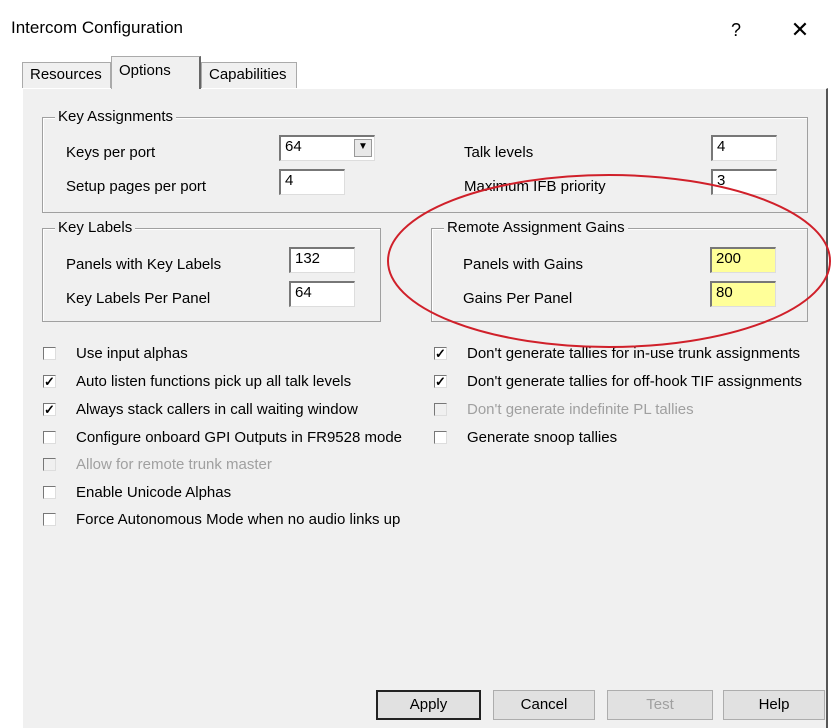 Image resolution: width=838 pixels, height=728 pixels. Describe the element at coordinates (744, 182) in the screenshot. I see `max-ifb-field: 3` at that location.